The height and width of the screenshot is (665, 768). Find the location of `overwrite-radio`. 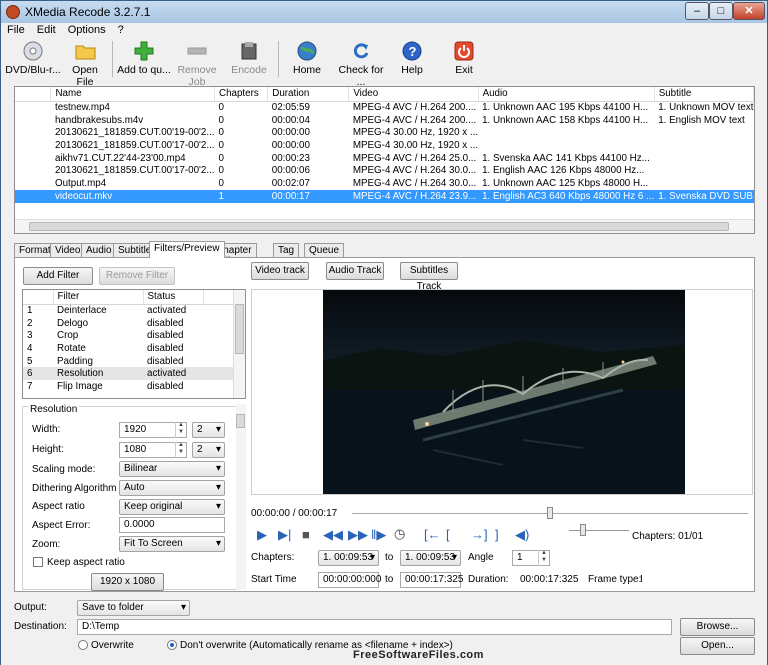

overwrite-radio is located at coordinates (83, 645).